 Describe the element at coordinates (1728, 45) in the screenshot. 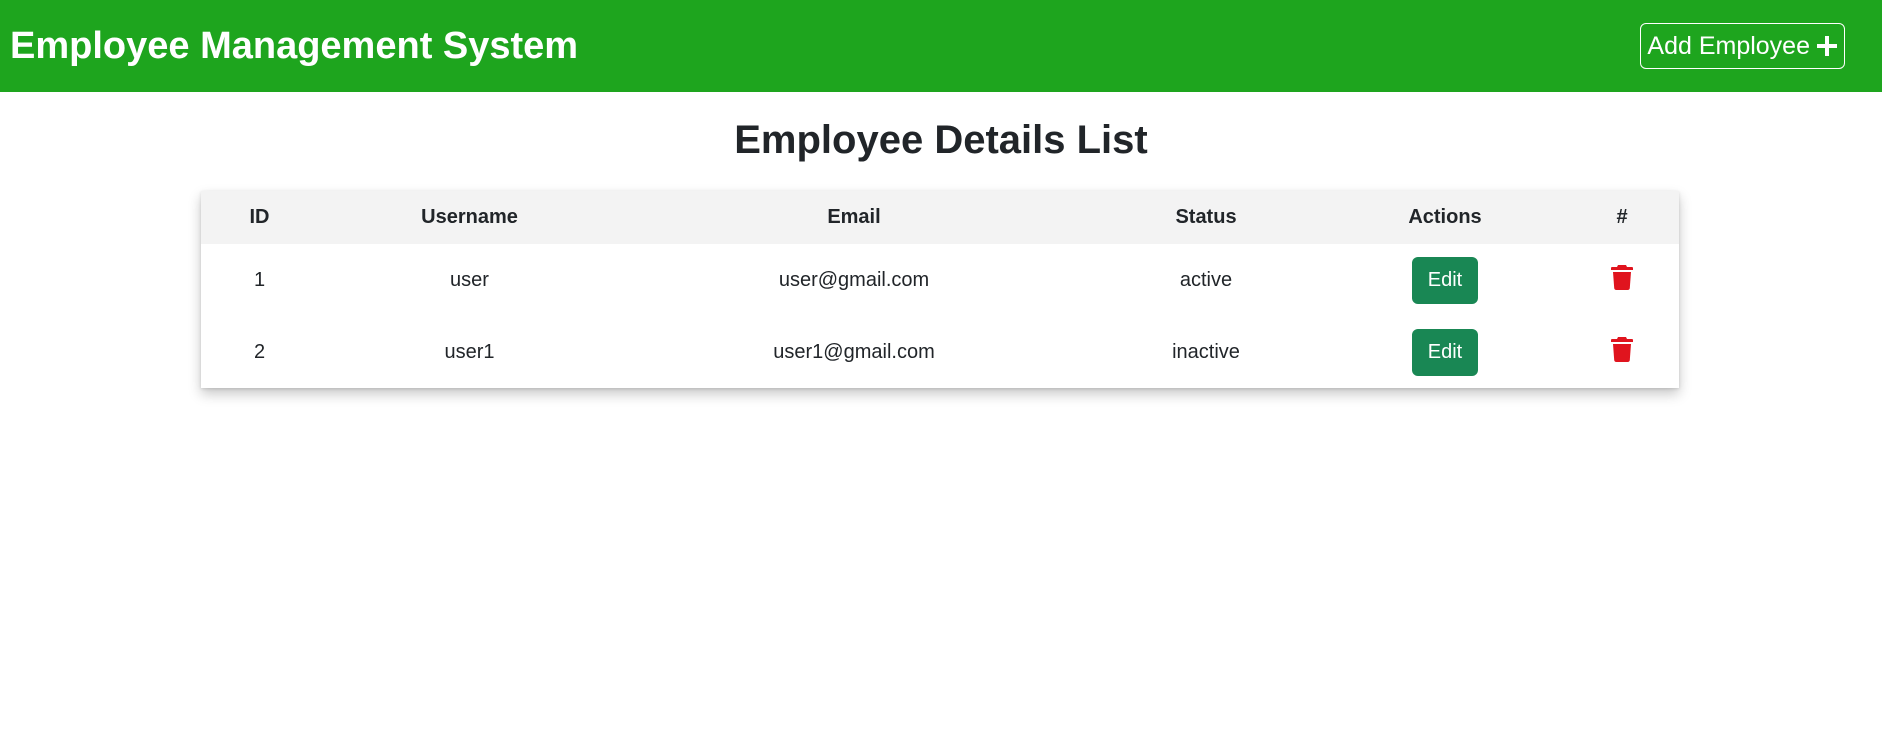

I see `add-employee-label: Add Employee` at that location.